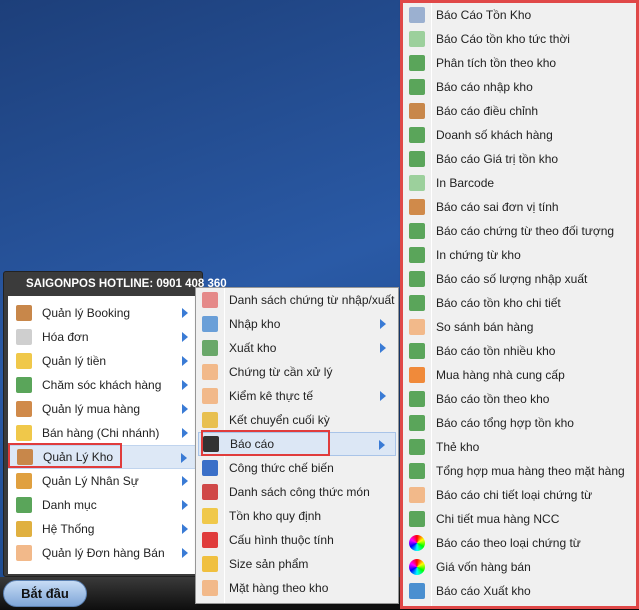 This screenshot has height=610, width=639. I want to click on menu-item-cong-thuc-che-bien: Công thức chế biến, so click(297, 468).